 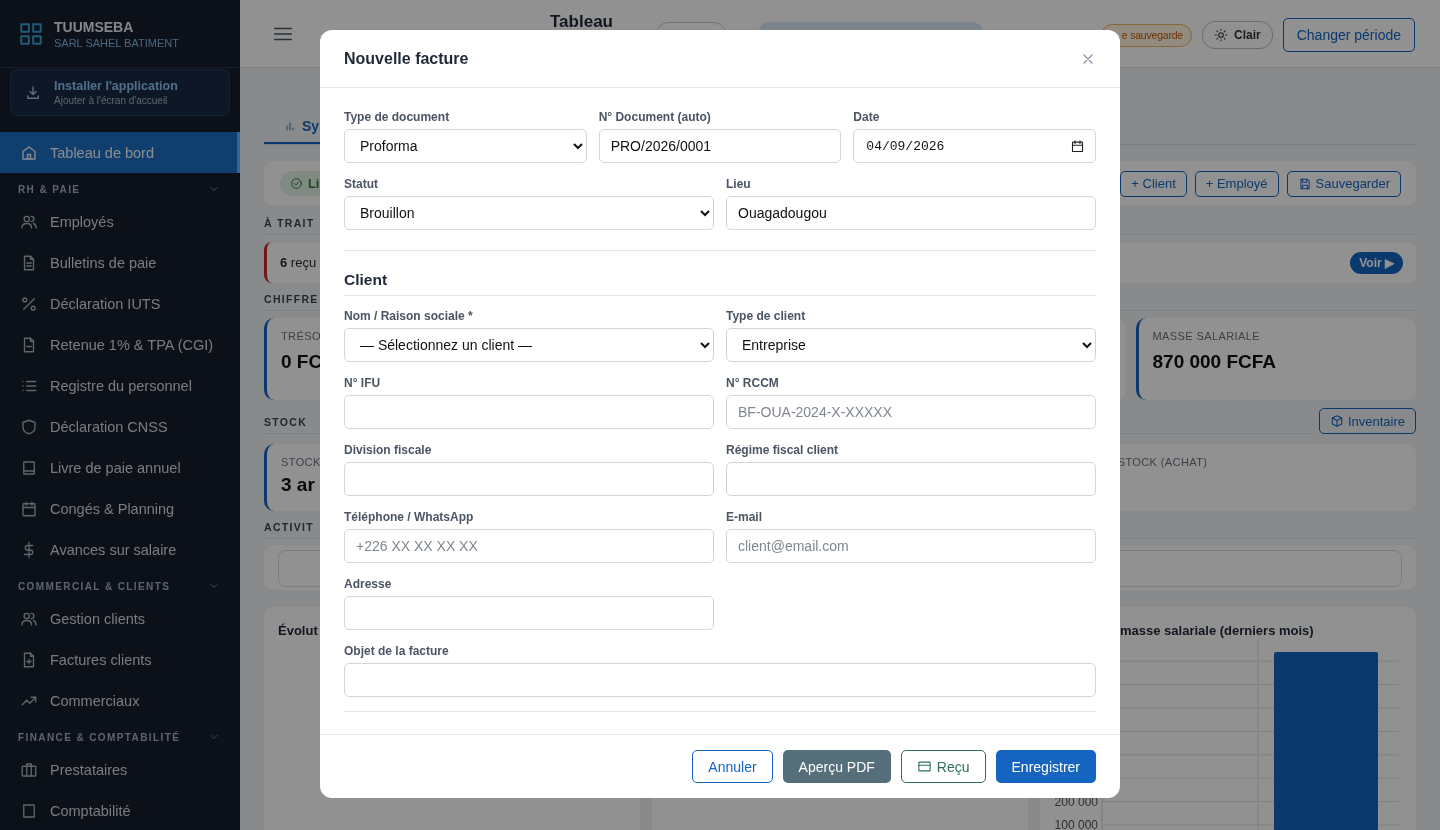 I want to click on nav-item: Prestataires, so click(x=120, y=769).